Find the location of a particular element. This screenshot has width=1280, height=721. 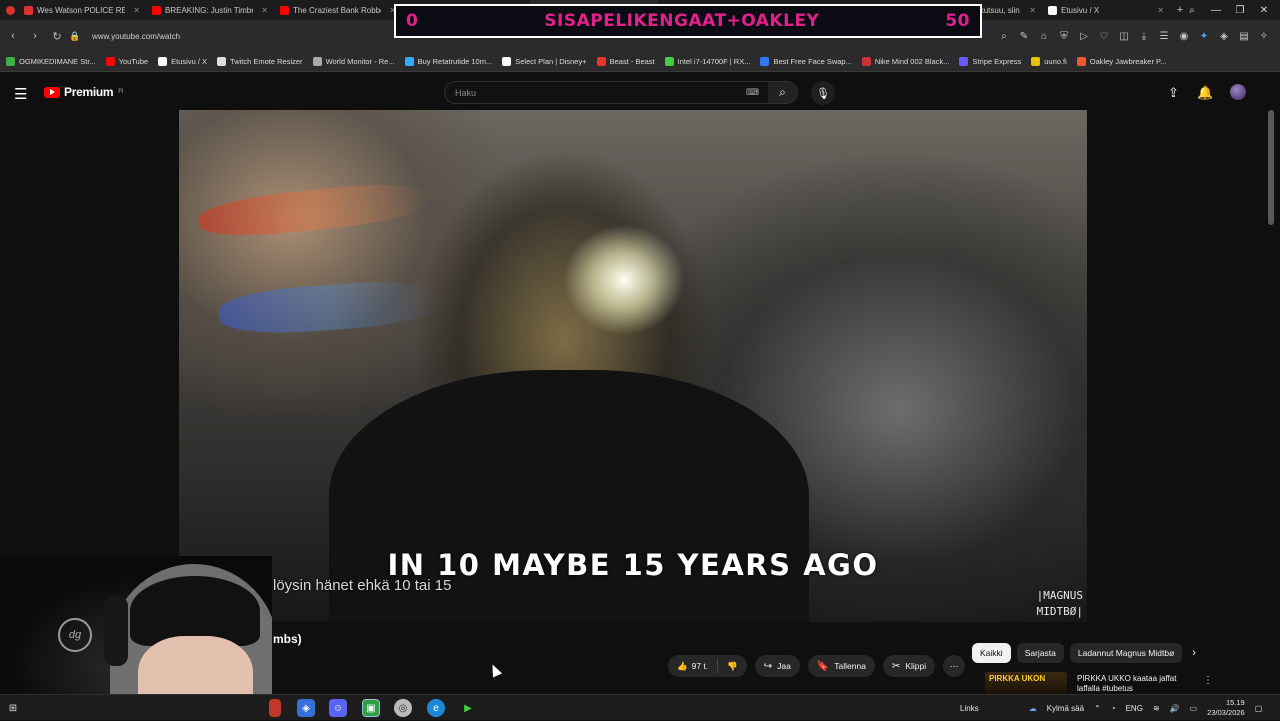

profile-icon: ◉ is located at coordinates (1184, 36).